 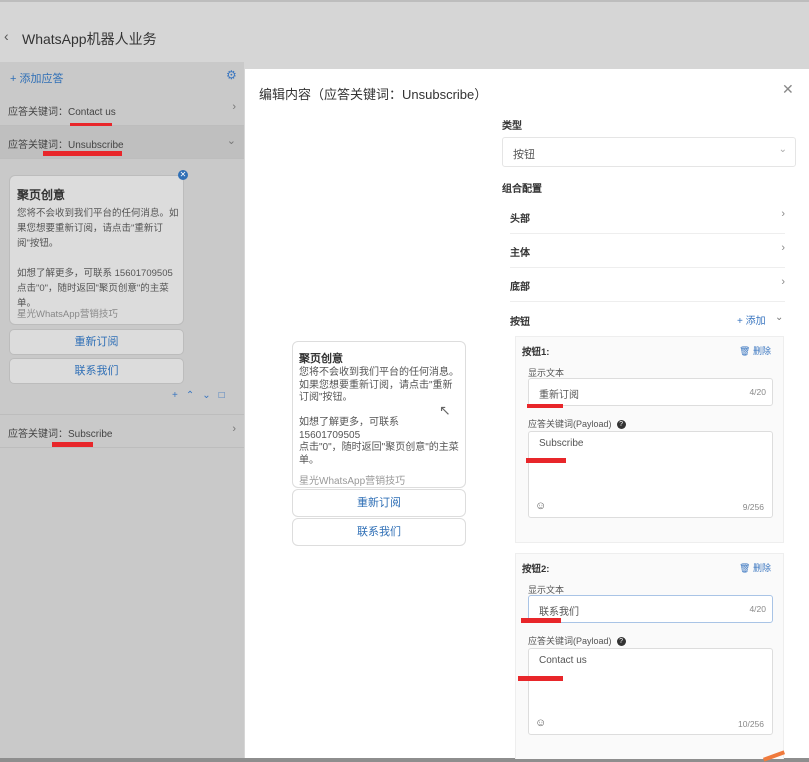 I want to click on preview-title: 聚页创意, so click(x=321, y=359).